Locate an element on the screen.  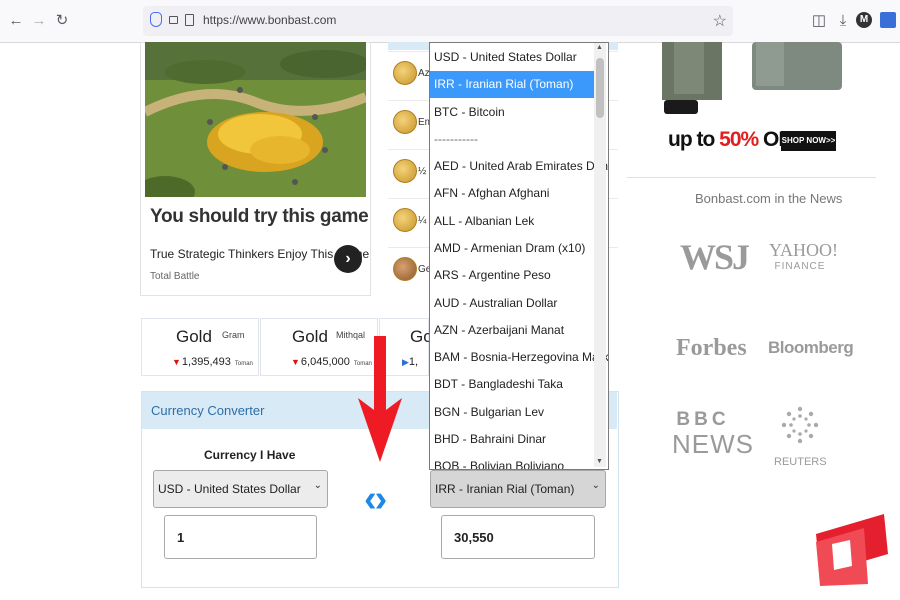
dropdown-option: AUD - Australian Dollar is located at coordinates (513, 303).